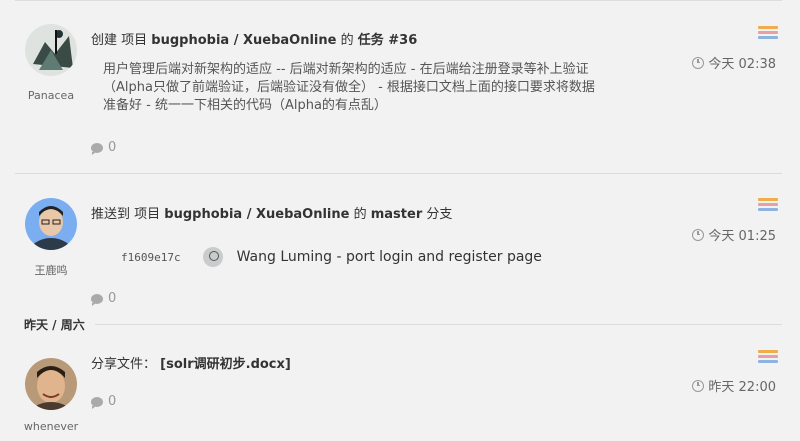 The width and height of the screenshot is (800, 441). I want to click on activity-title: 分享文件： [solr调研初步.docx], so click(191, 364).